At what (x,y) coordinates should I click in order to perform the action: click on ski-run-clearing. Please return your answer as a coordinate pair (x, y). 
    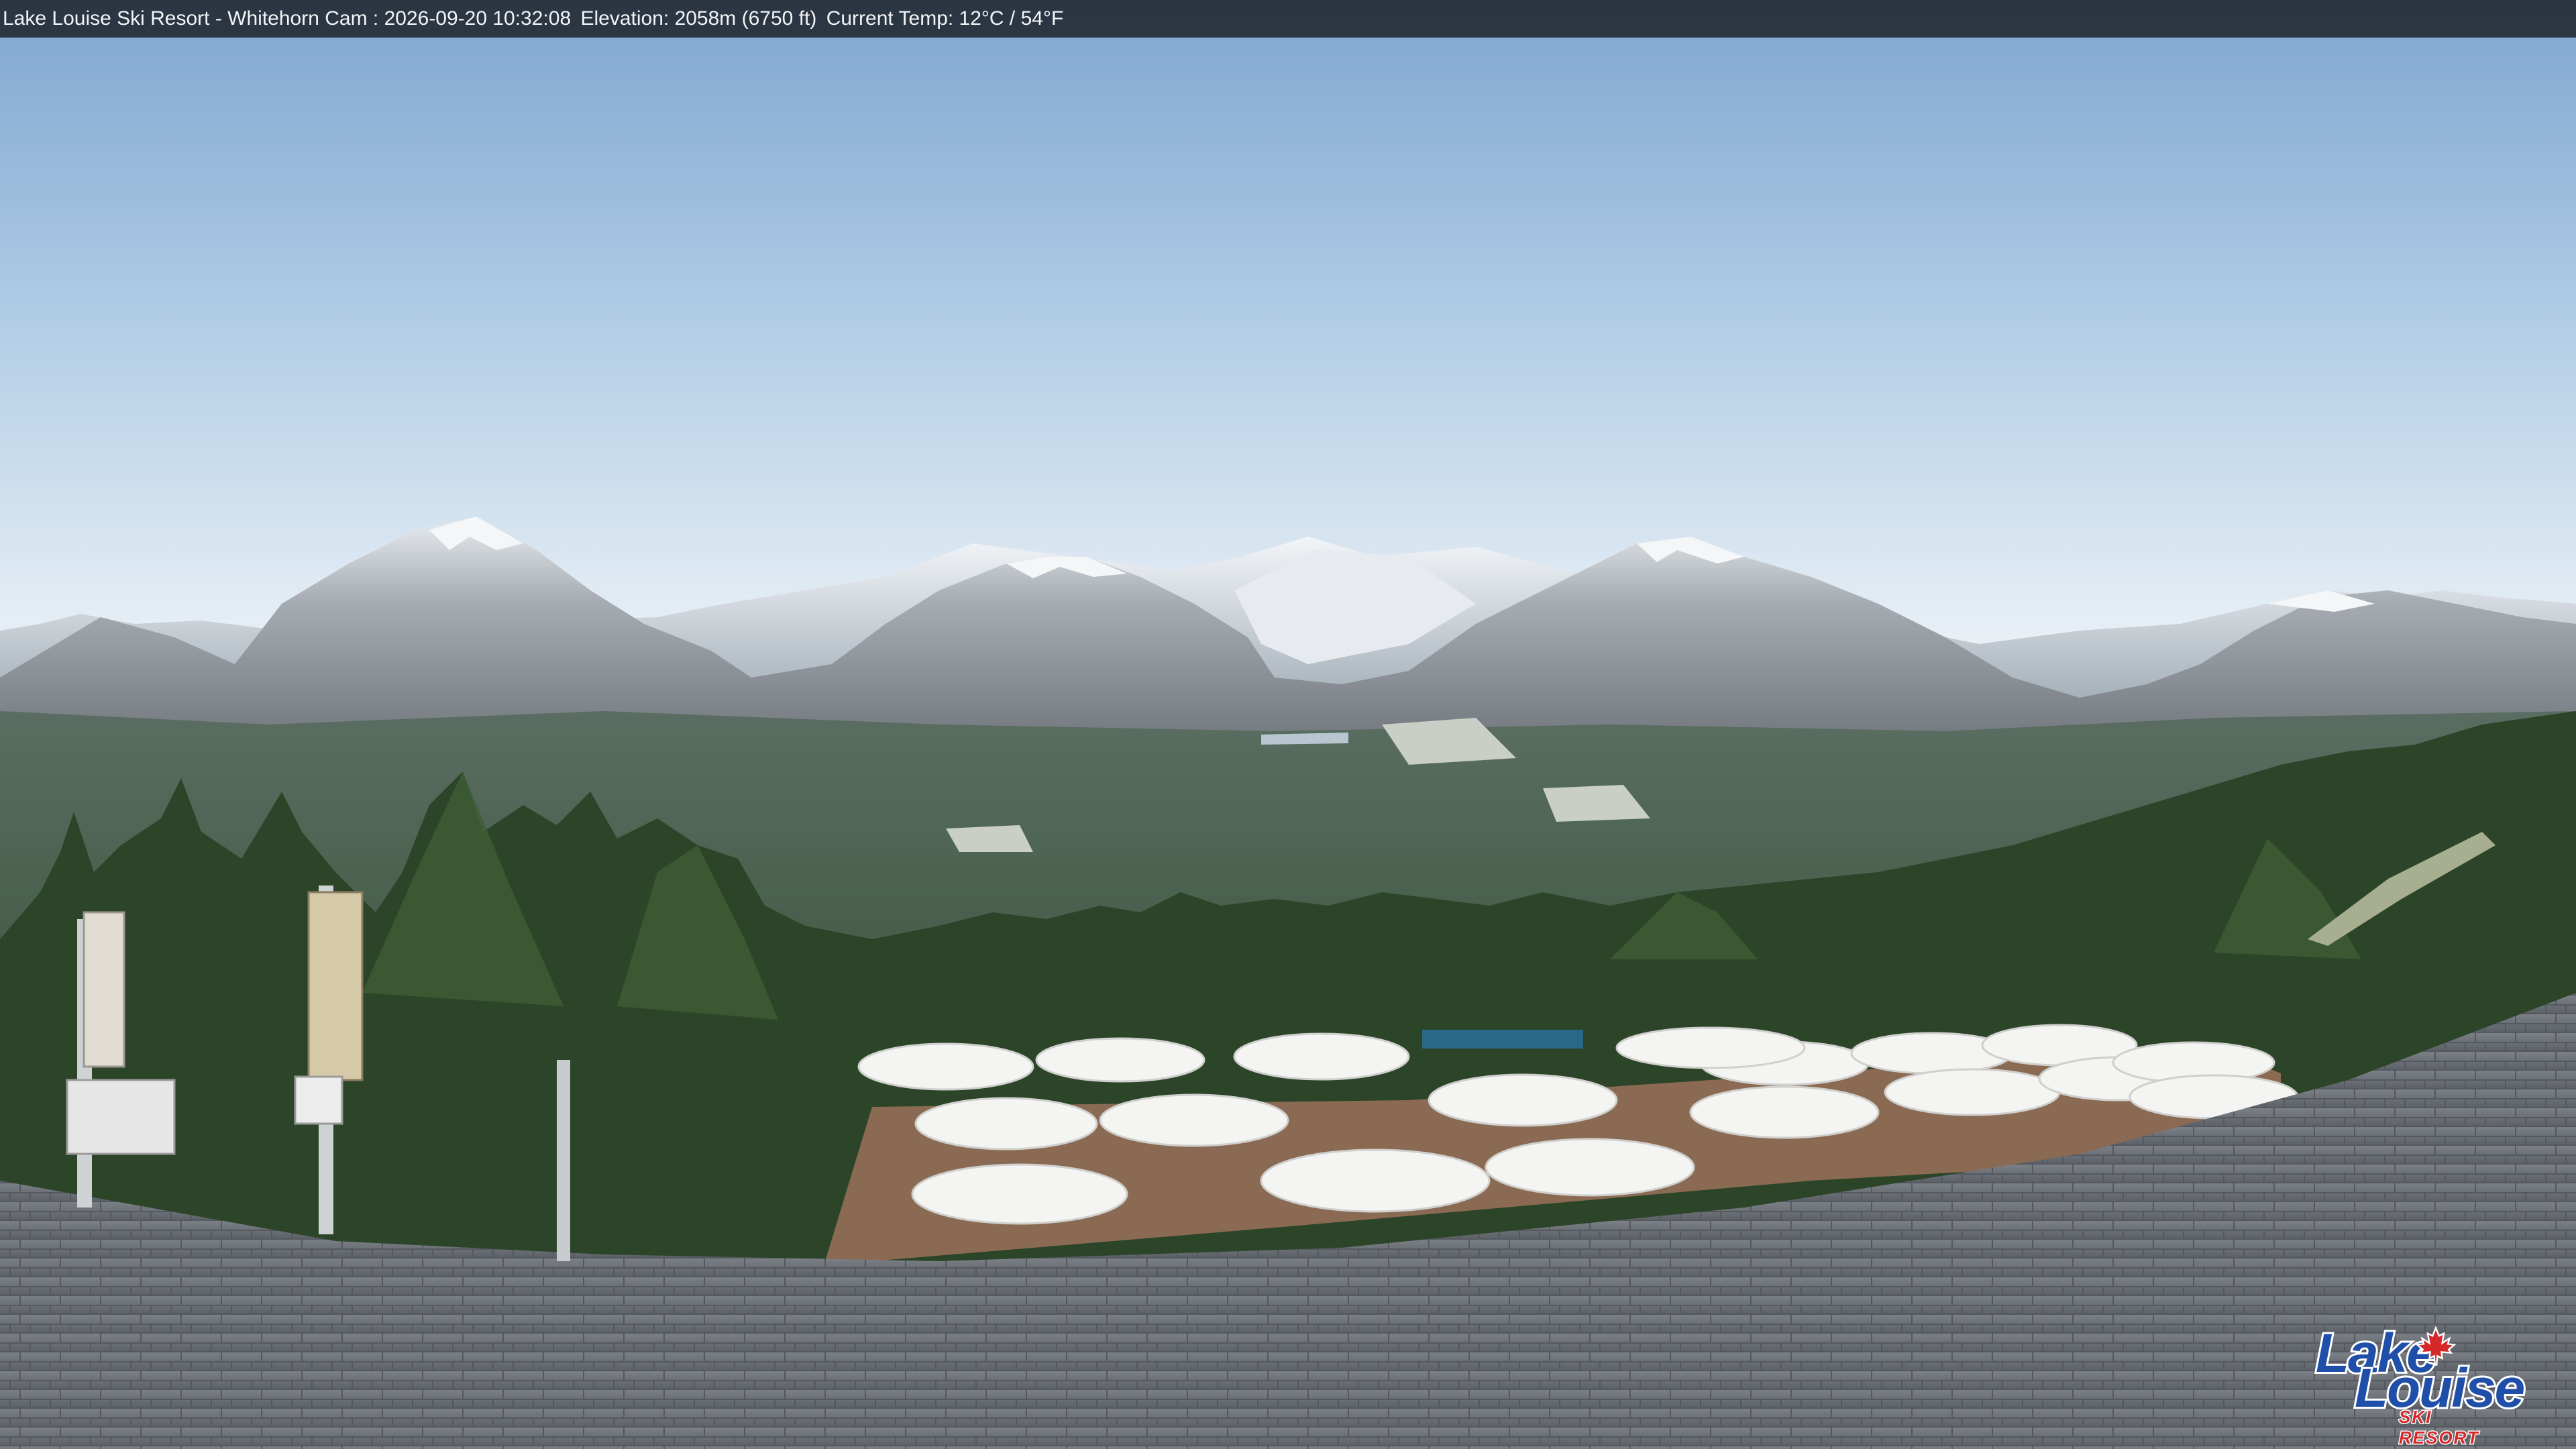
    Looking at the image, I should click on (989, 838).